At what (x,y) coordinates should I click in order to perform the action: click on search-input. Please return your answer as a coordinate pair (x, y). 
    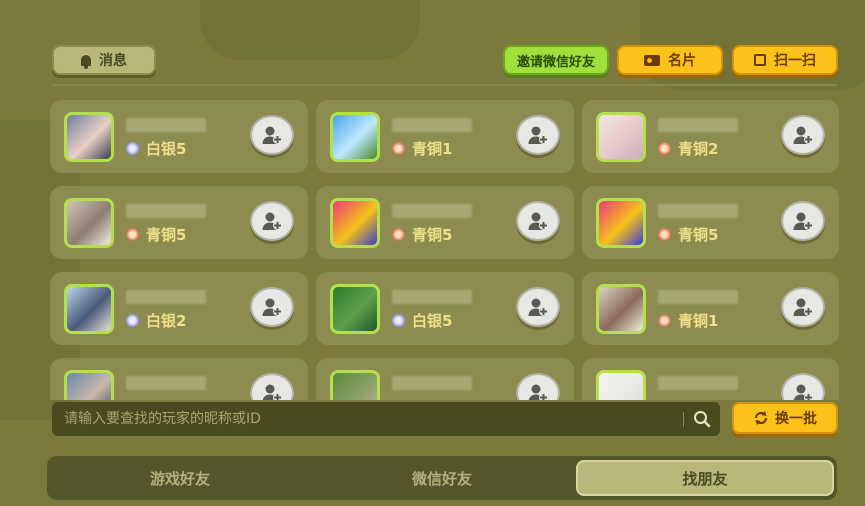
    Looking at the image, I should click on (362, 419).